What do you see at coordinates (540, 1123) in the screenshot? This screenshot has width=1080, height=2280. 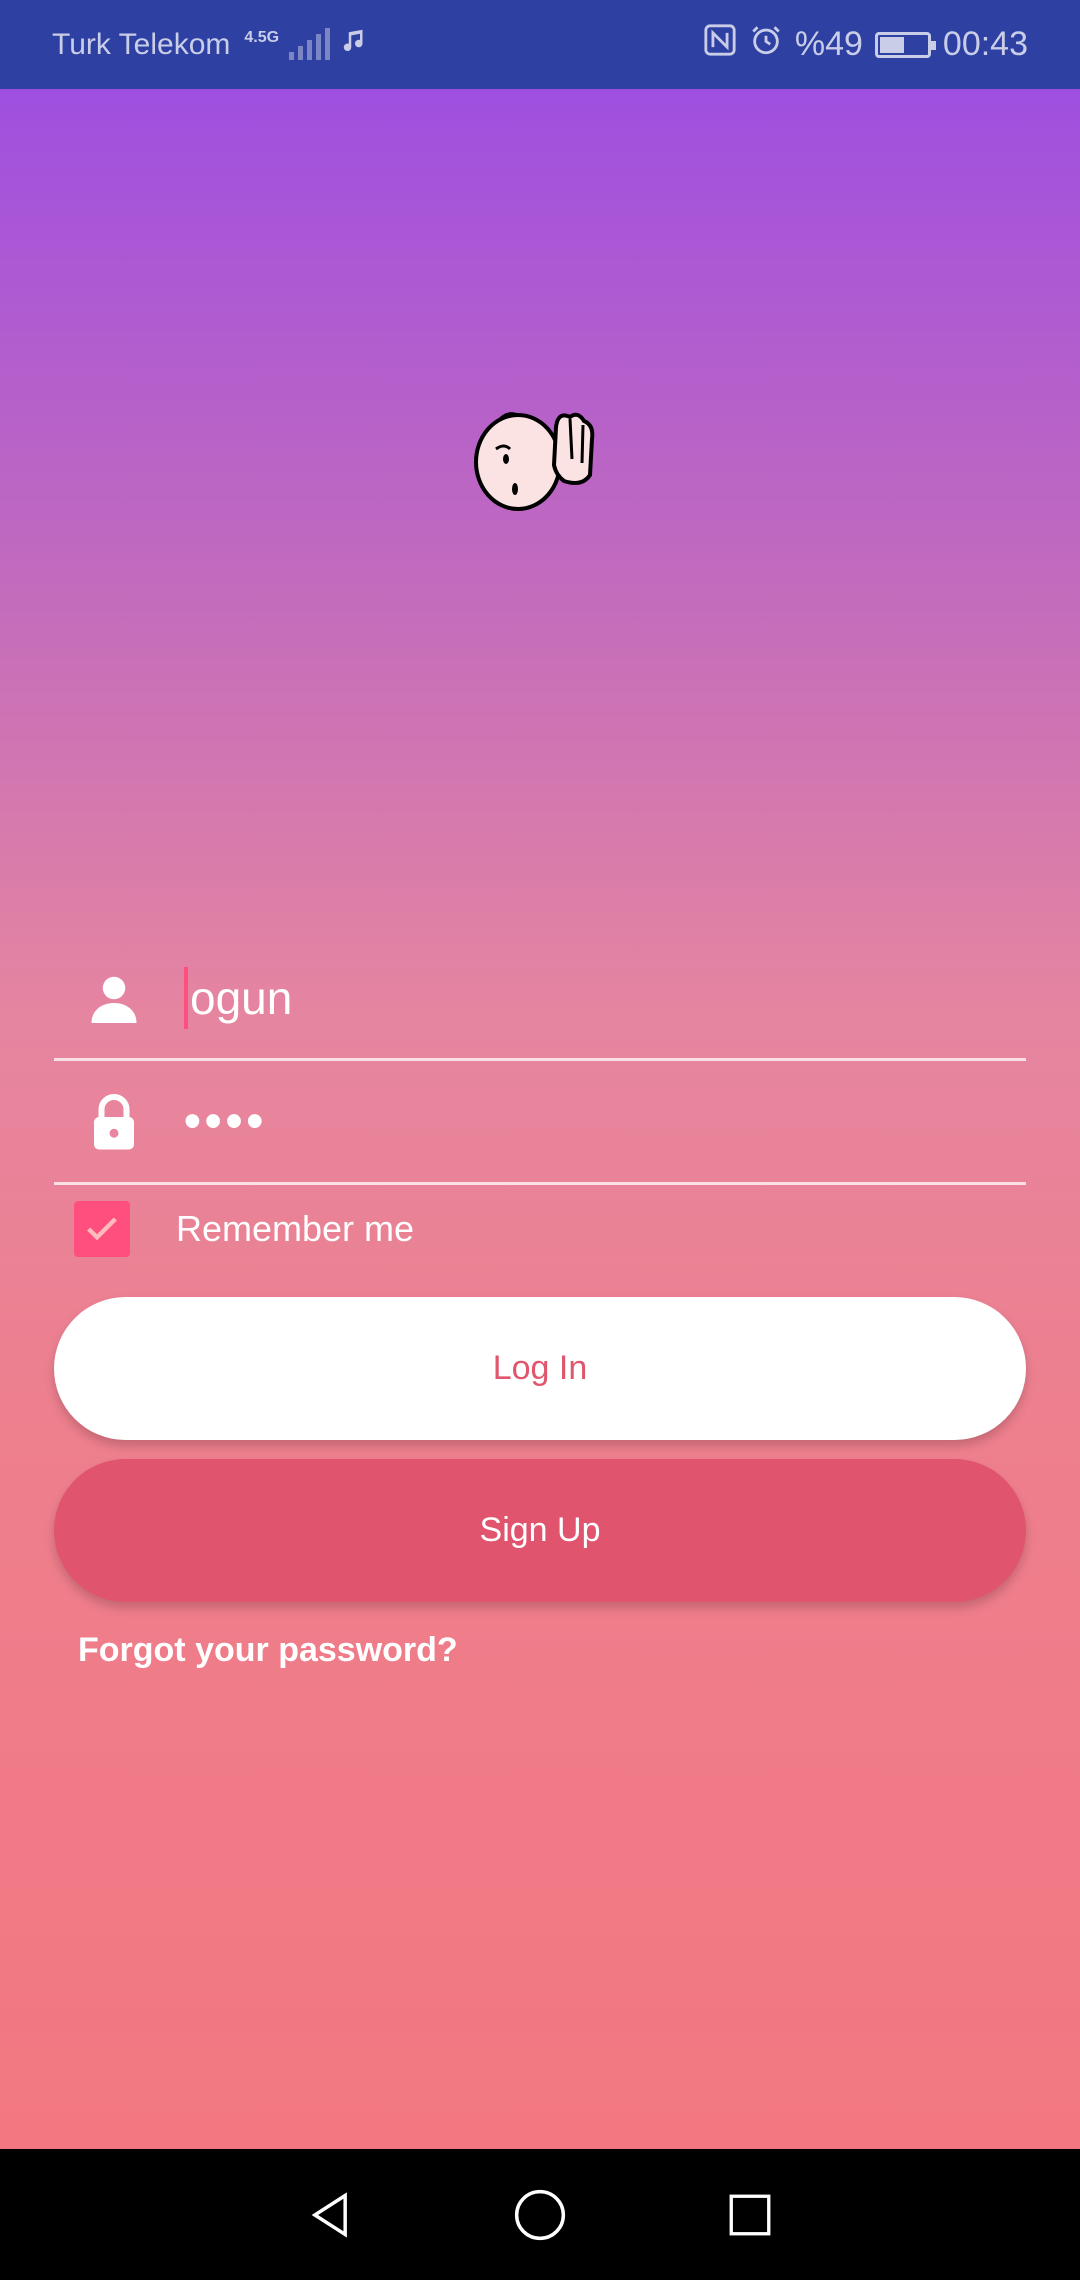 I see `password-field: ••••` at bounding box center [540, 1123].